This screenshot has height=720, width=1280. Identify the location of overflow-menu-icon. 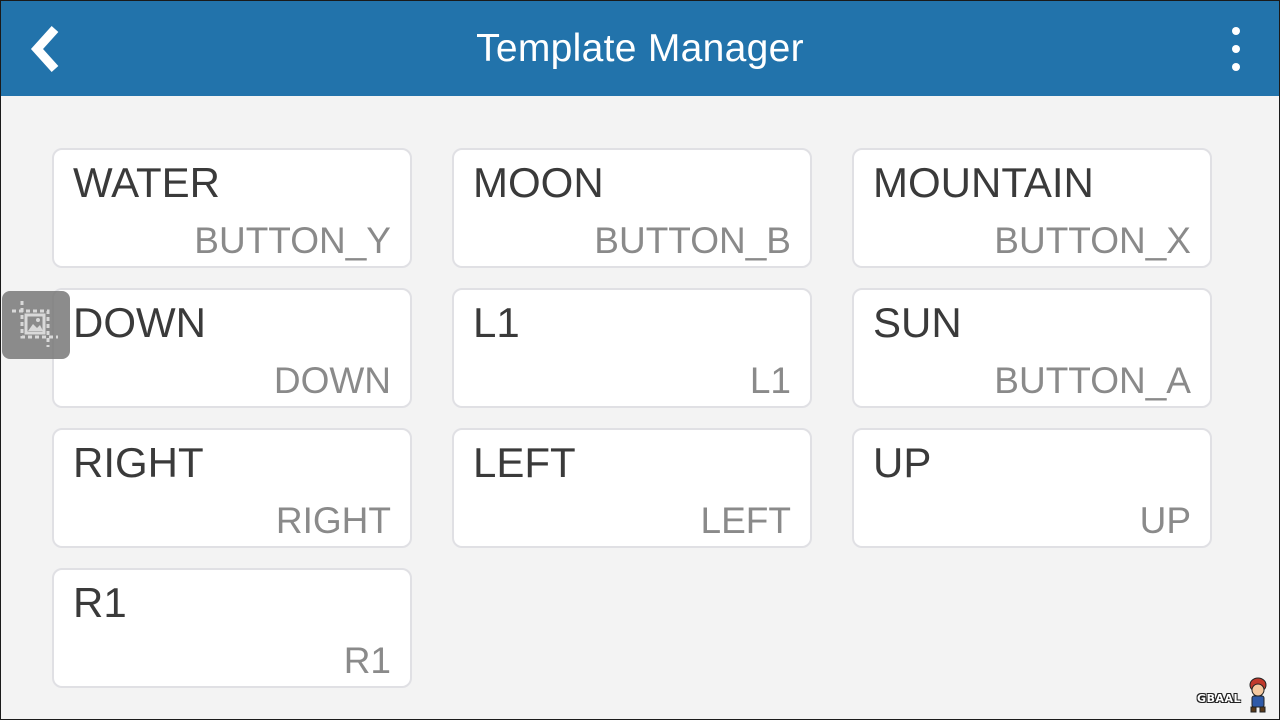
(1236, 31).